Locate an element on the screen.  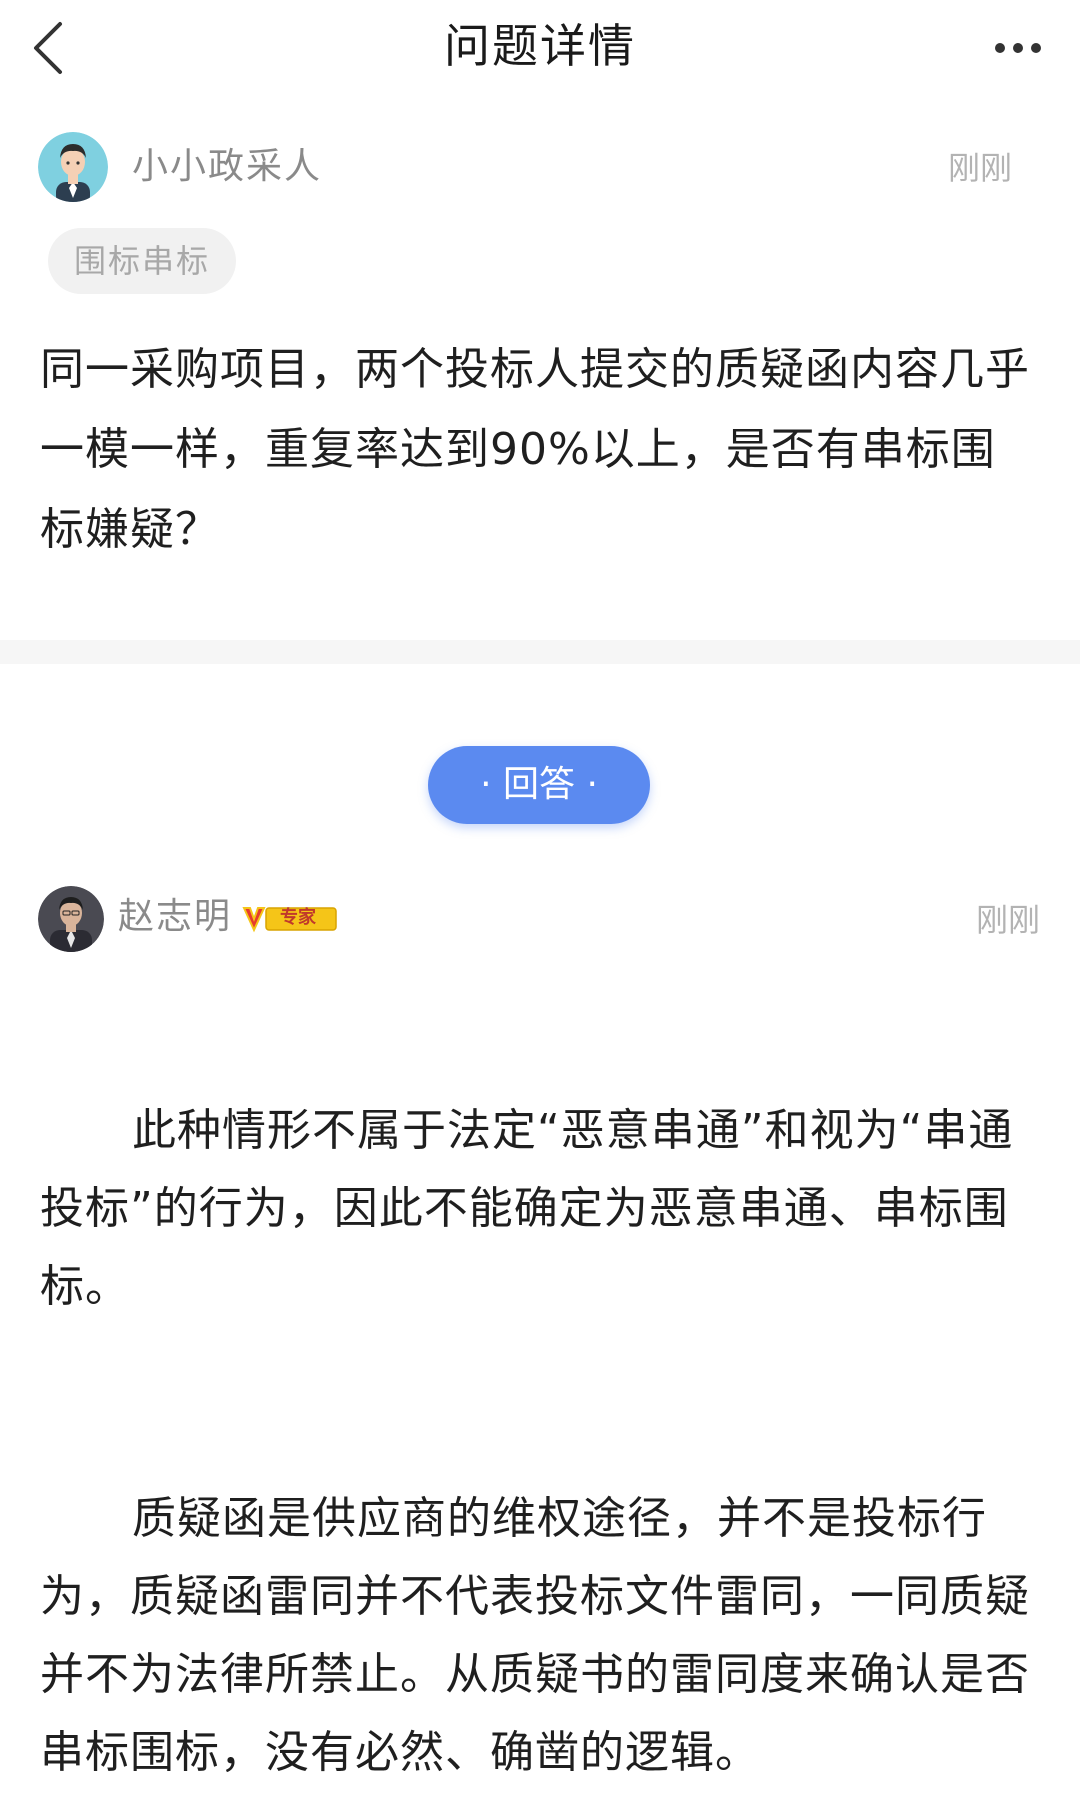
topic-tag: 围标串标 is located at coordinates (142, 261).